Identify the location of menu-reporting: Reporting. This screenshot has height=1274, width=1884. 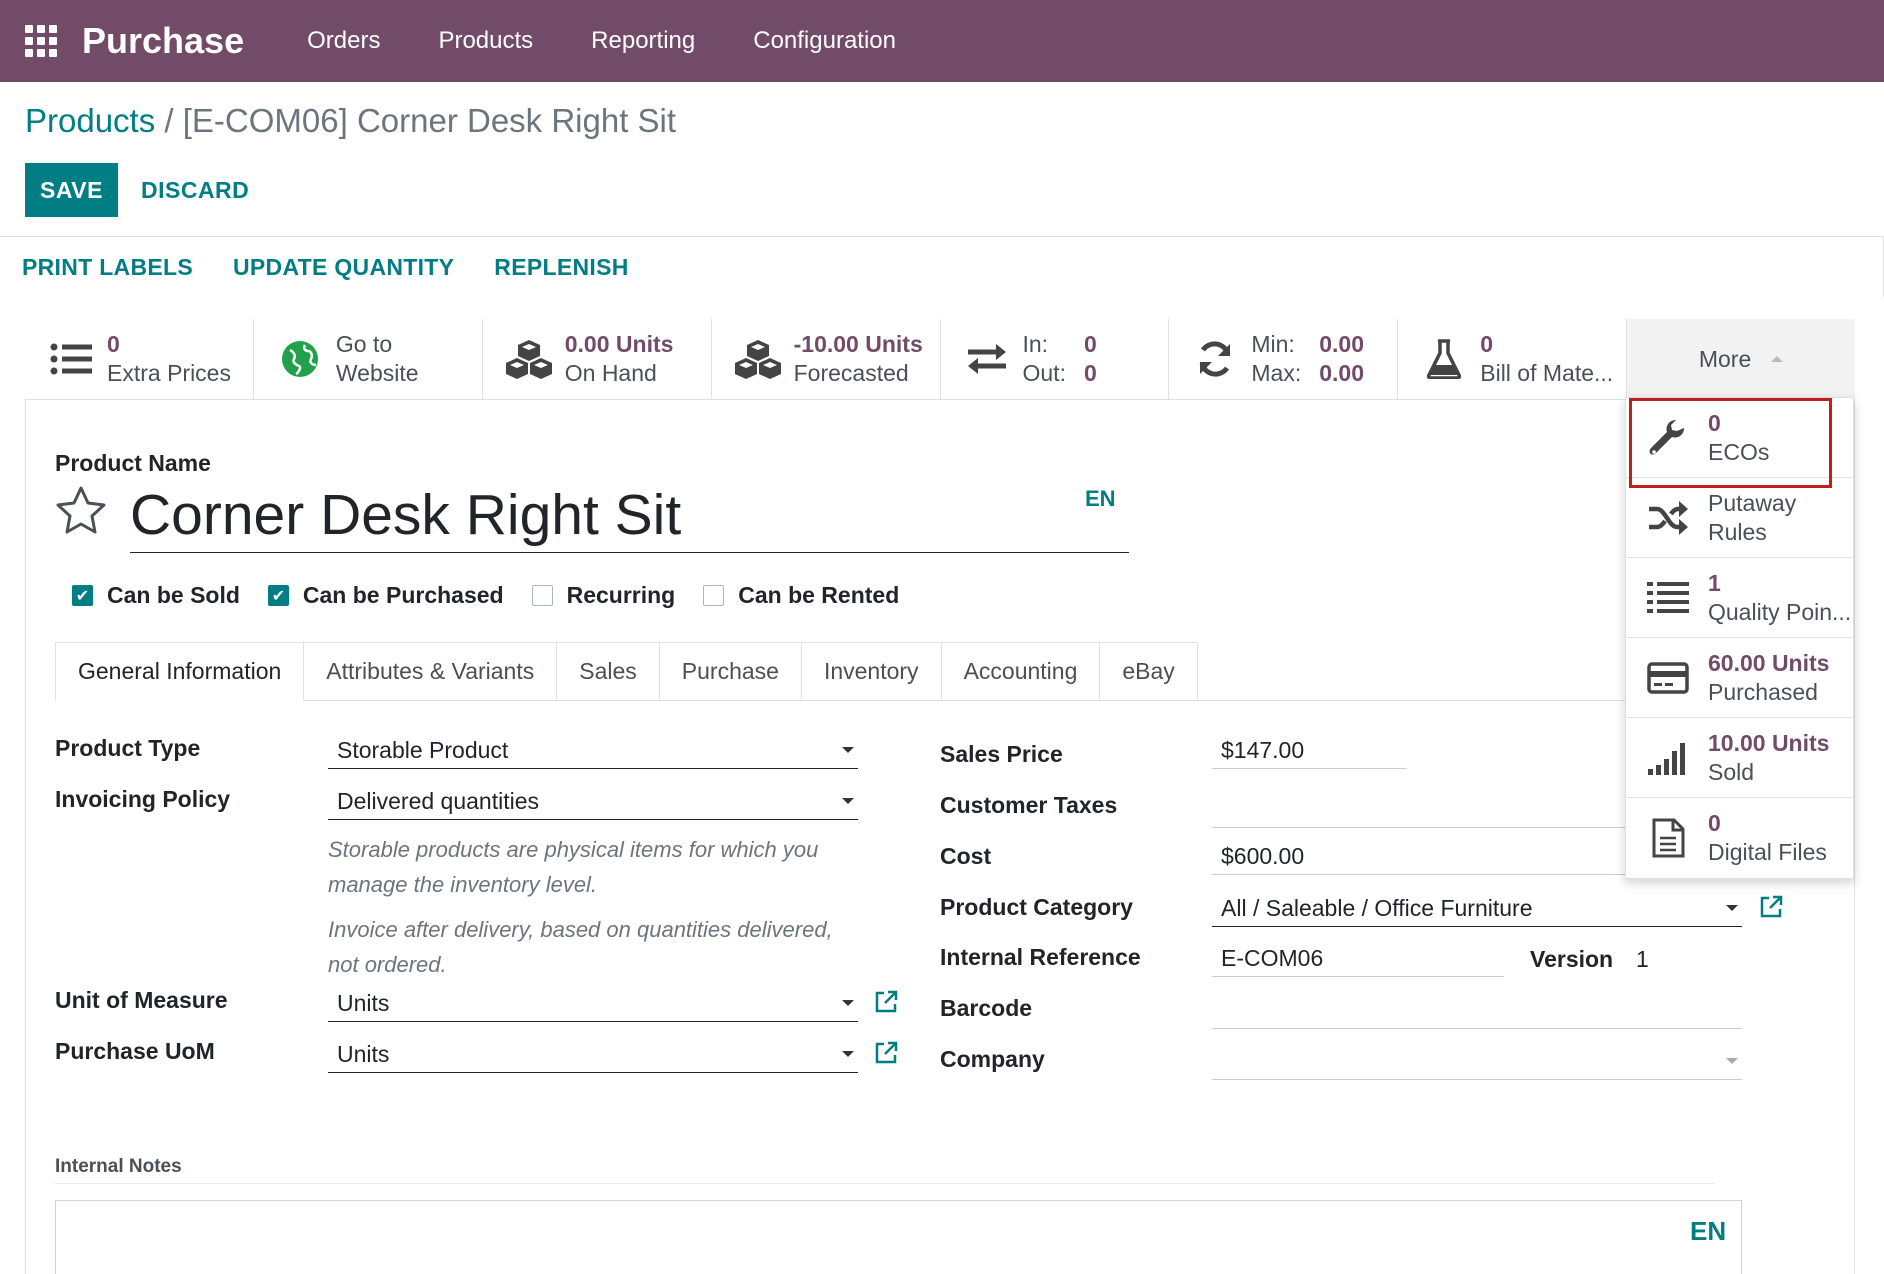
(643, 41).